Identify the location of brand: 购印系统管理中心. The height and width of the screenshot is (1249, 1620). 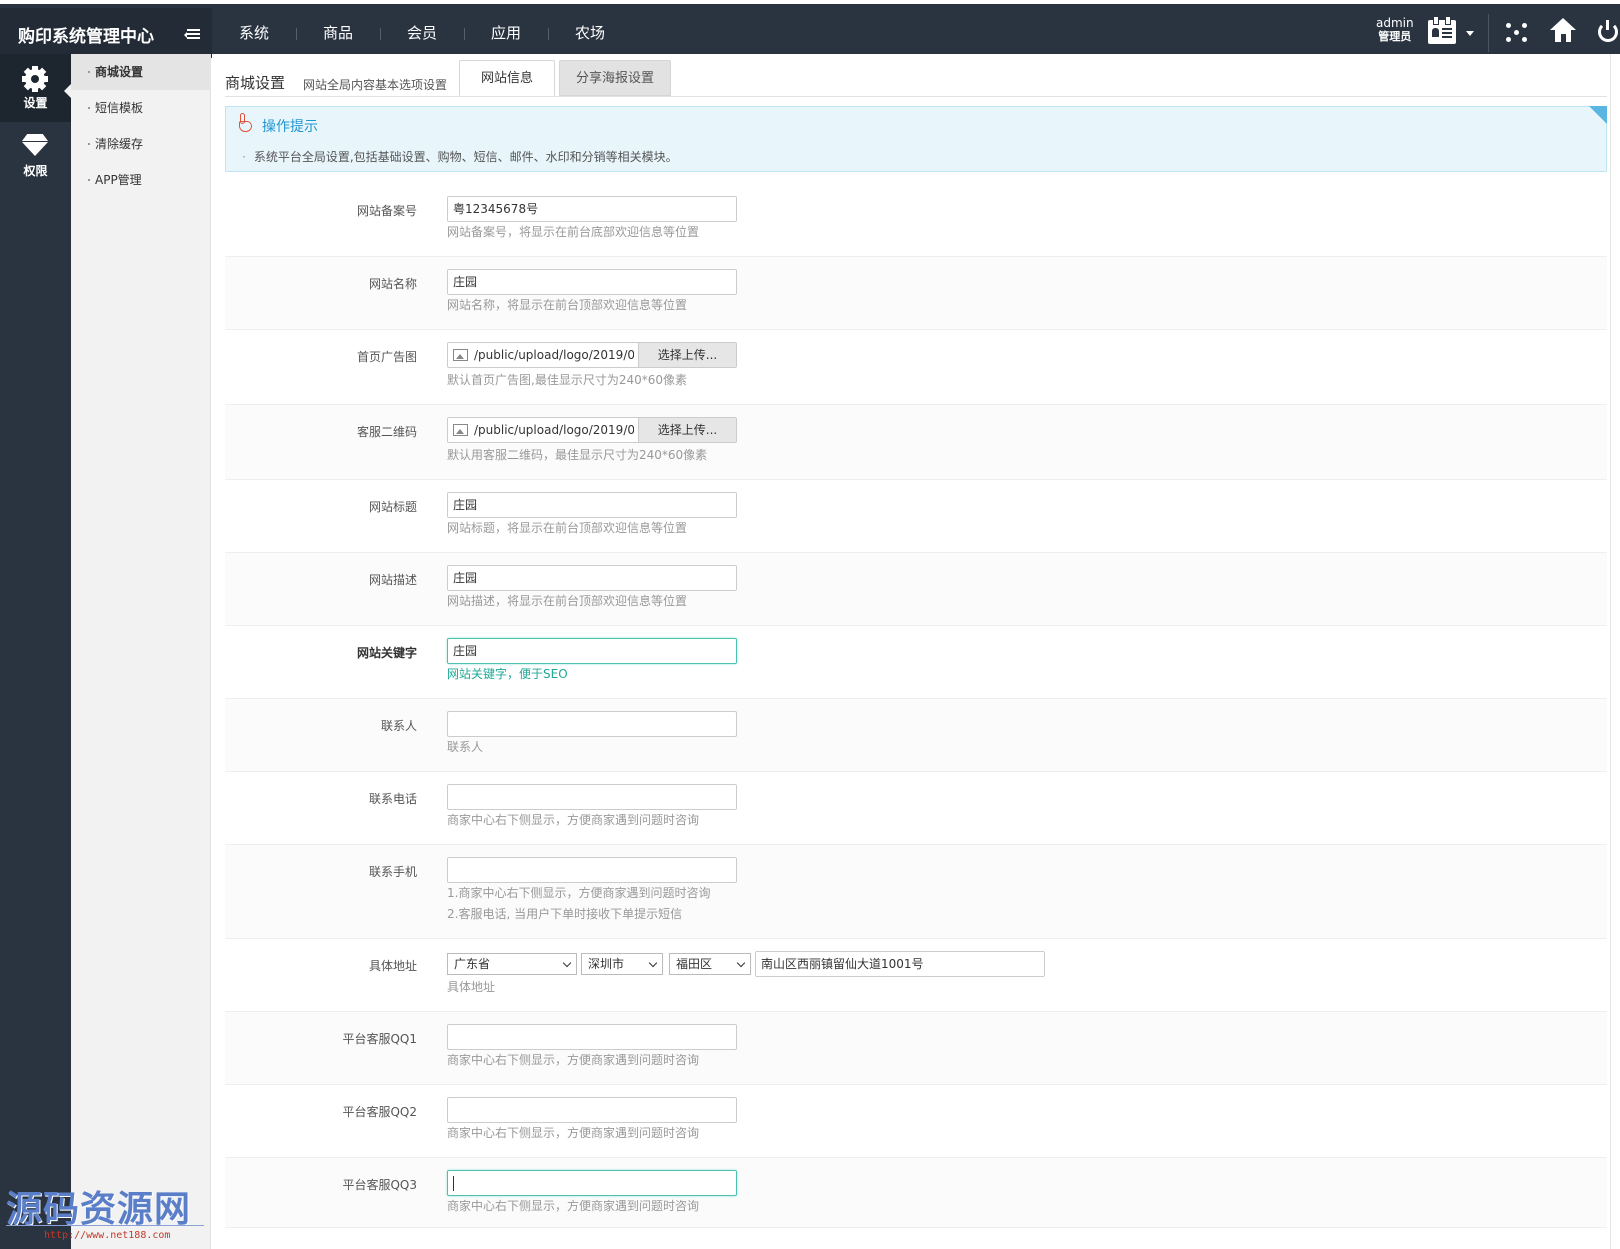
(106, 33).